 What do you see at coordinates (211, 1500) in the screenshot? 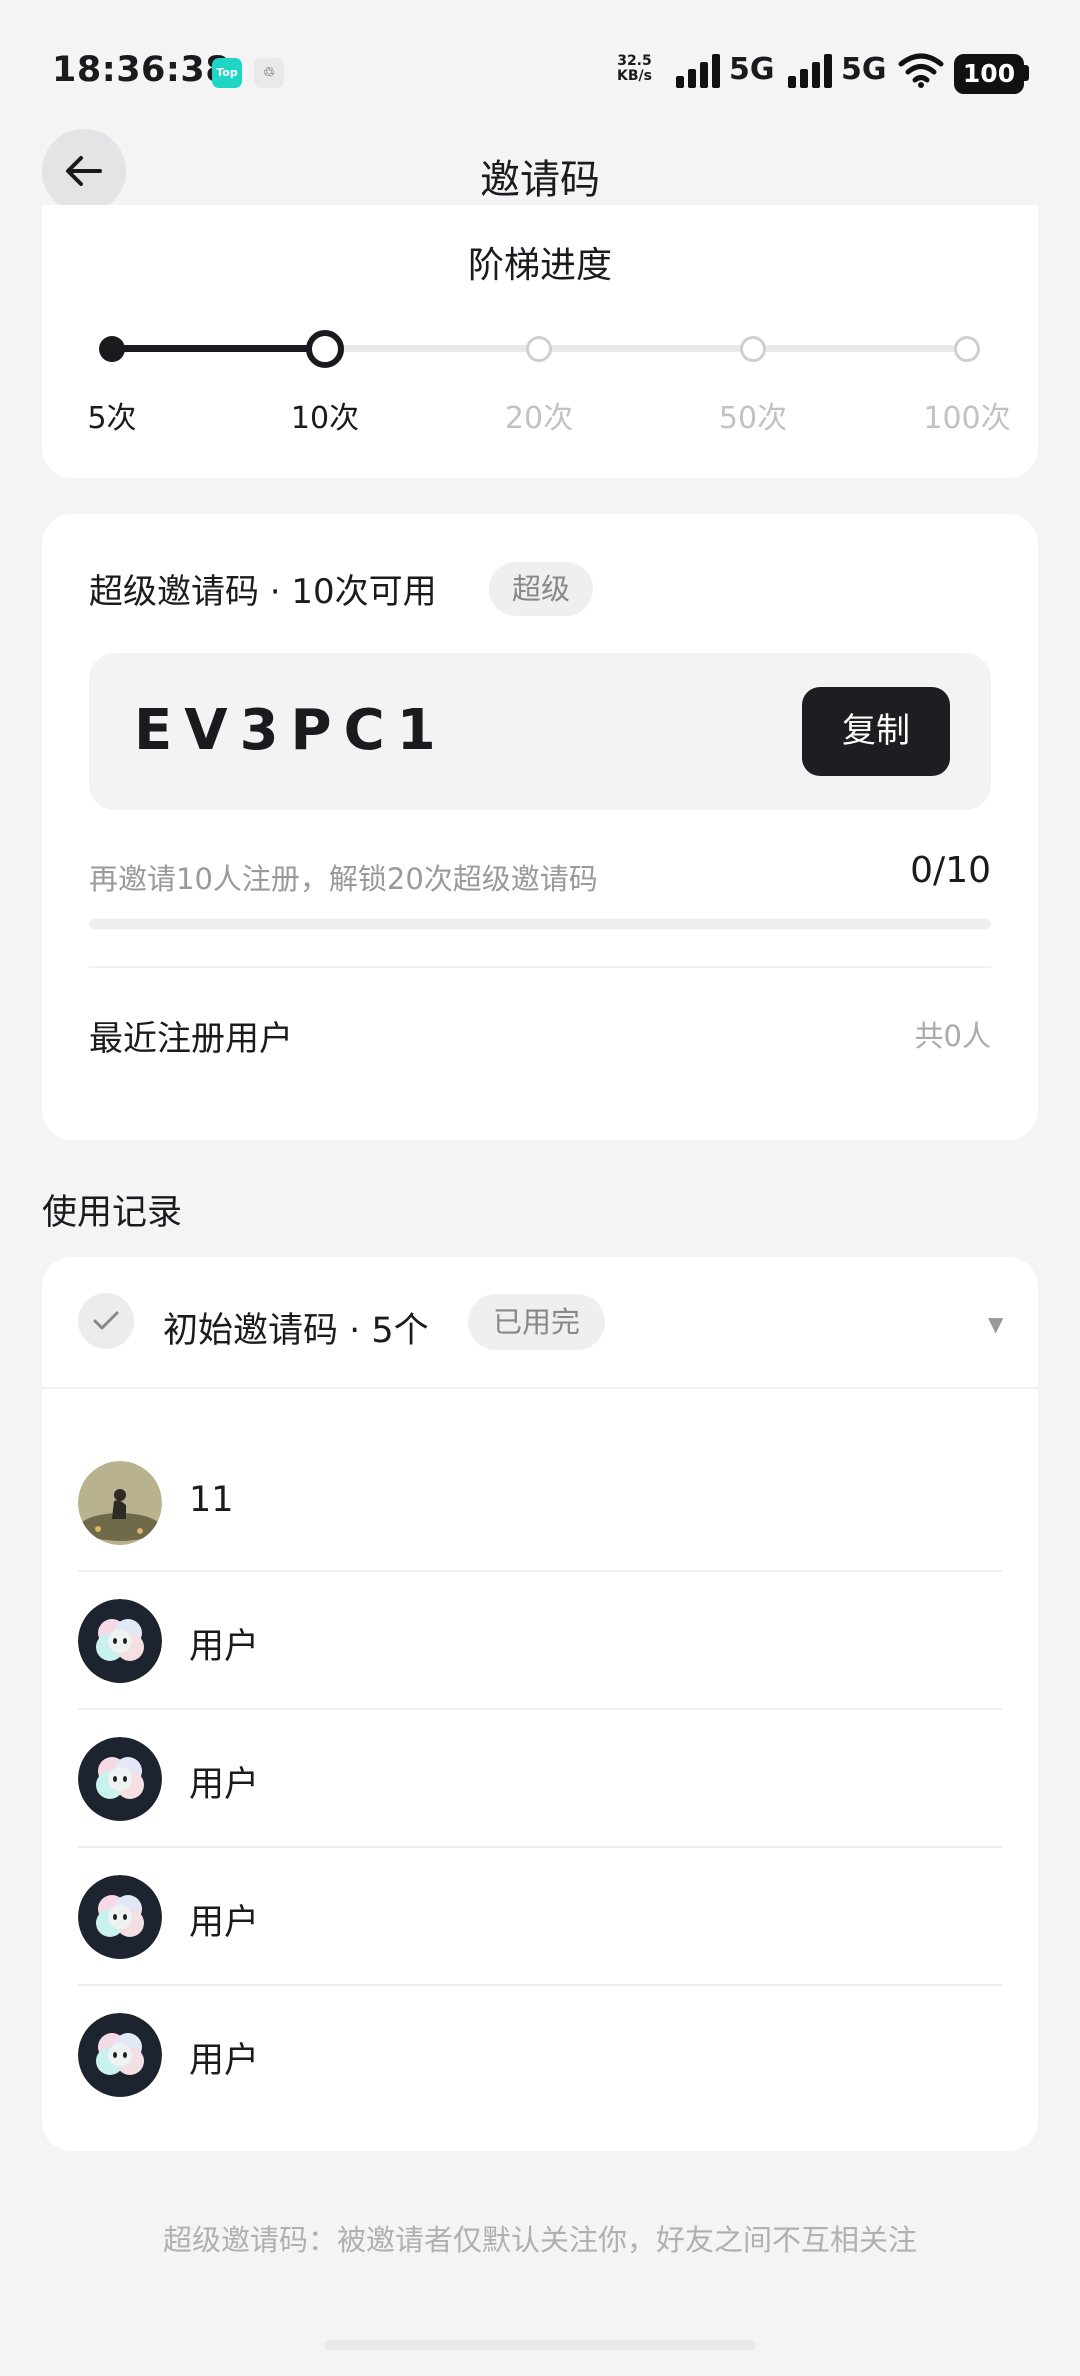
I see `record-user-name: 11` at bounding box center [211, 1500].